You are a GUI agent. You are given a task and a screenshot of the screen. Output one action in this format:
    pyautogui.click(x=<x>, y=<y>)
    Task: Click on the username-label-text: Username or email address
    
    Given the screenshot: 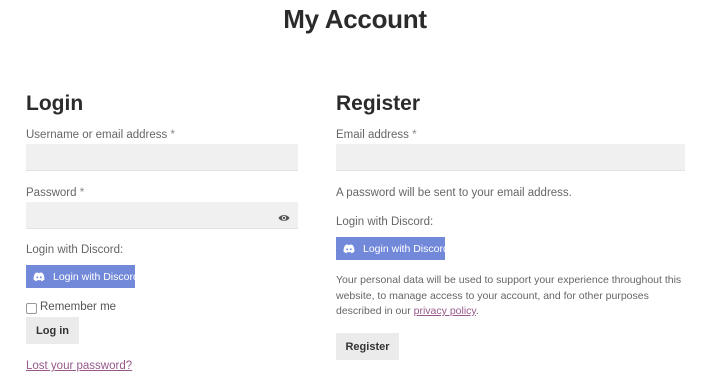 What is the action you would take?
    pyautogui.click(x=97, y=135)
    